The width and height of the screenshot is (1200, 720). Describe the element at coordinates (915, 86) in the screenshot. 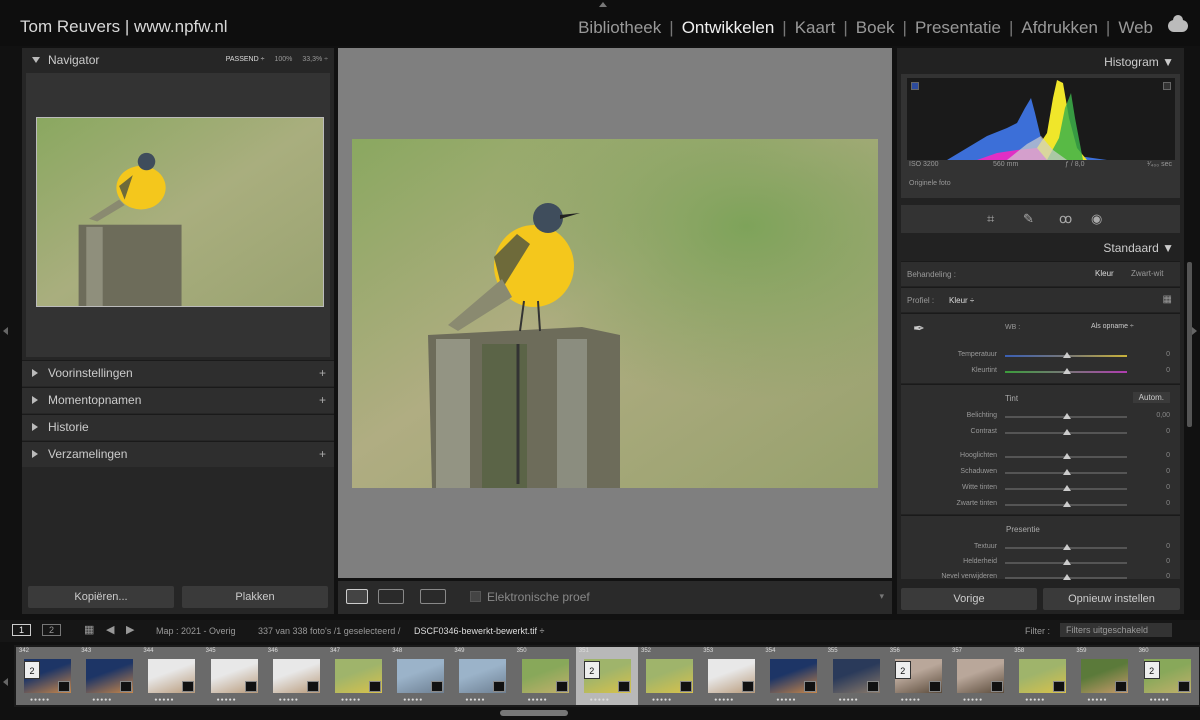

I see `shadow-clipping-icon` at that location.